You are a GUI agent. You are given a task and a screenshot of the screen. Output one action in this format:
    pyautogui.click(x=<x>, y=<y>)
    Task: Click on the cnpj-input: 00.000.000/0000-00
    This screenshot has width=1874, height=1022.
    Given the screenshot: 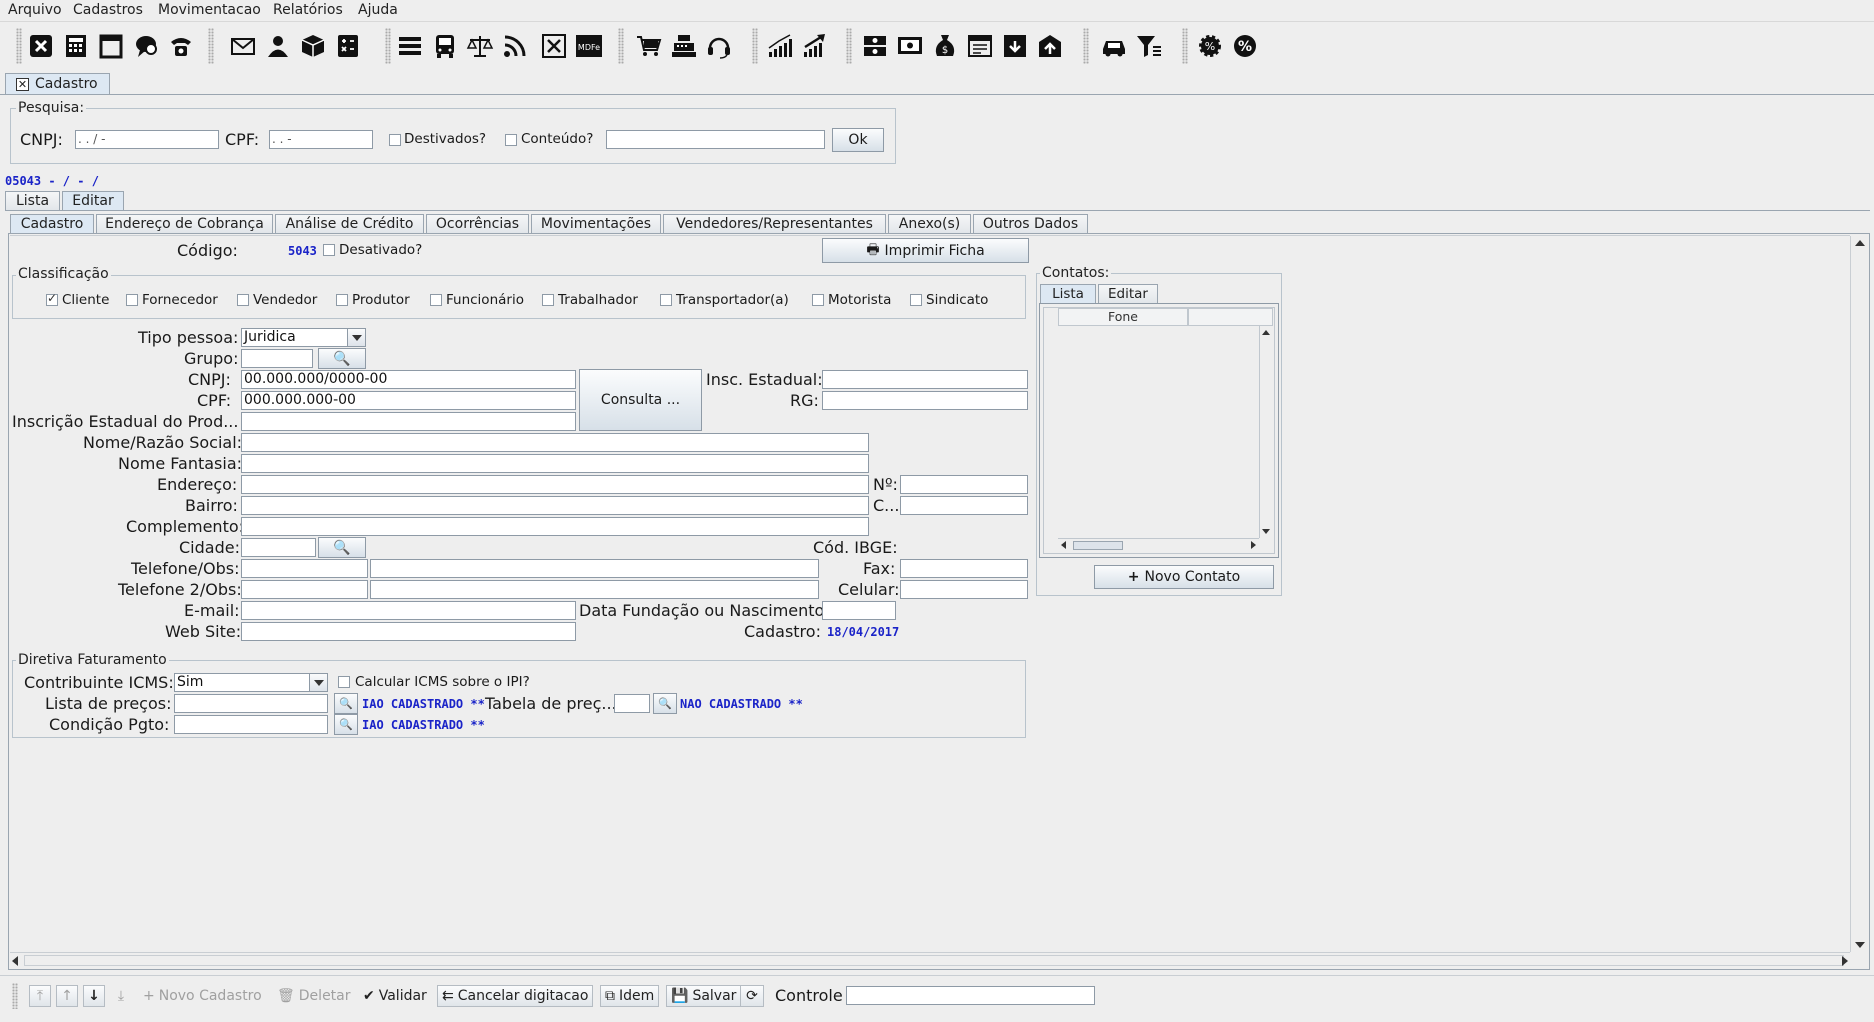 What is the action you would take?
    pyautogui.click(x=408, y=379)
    